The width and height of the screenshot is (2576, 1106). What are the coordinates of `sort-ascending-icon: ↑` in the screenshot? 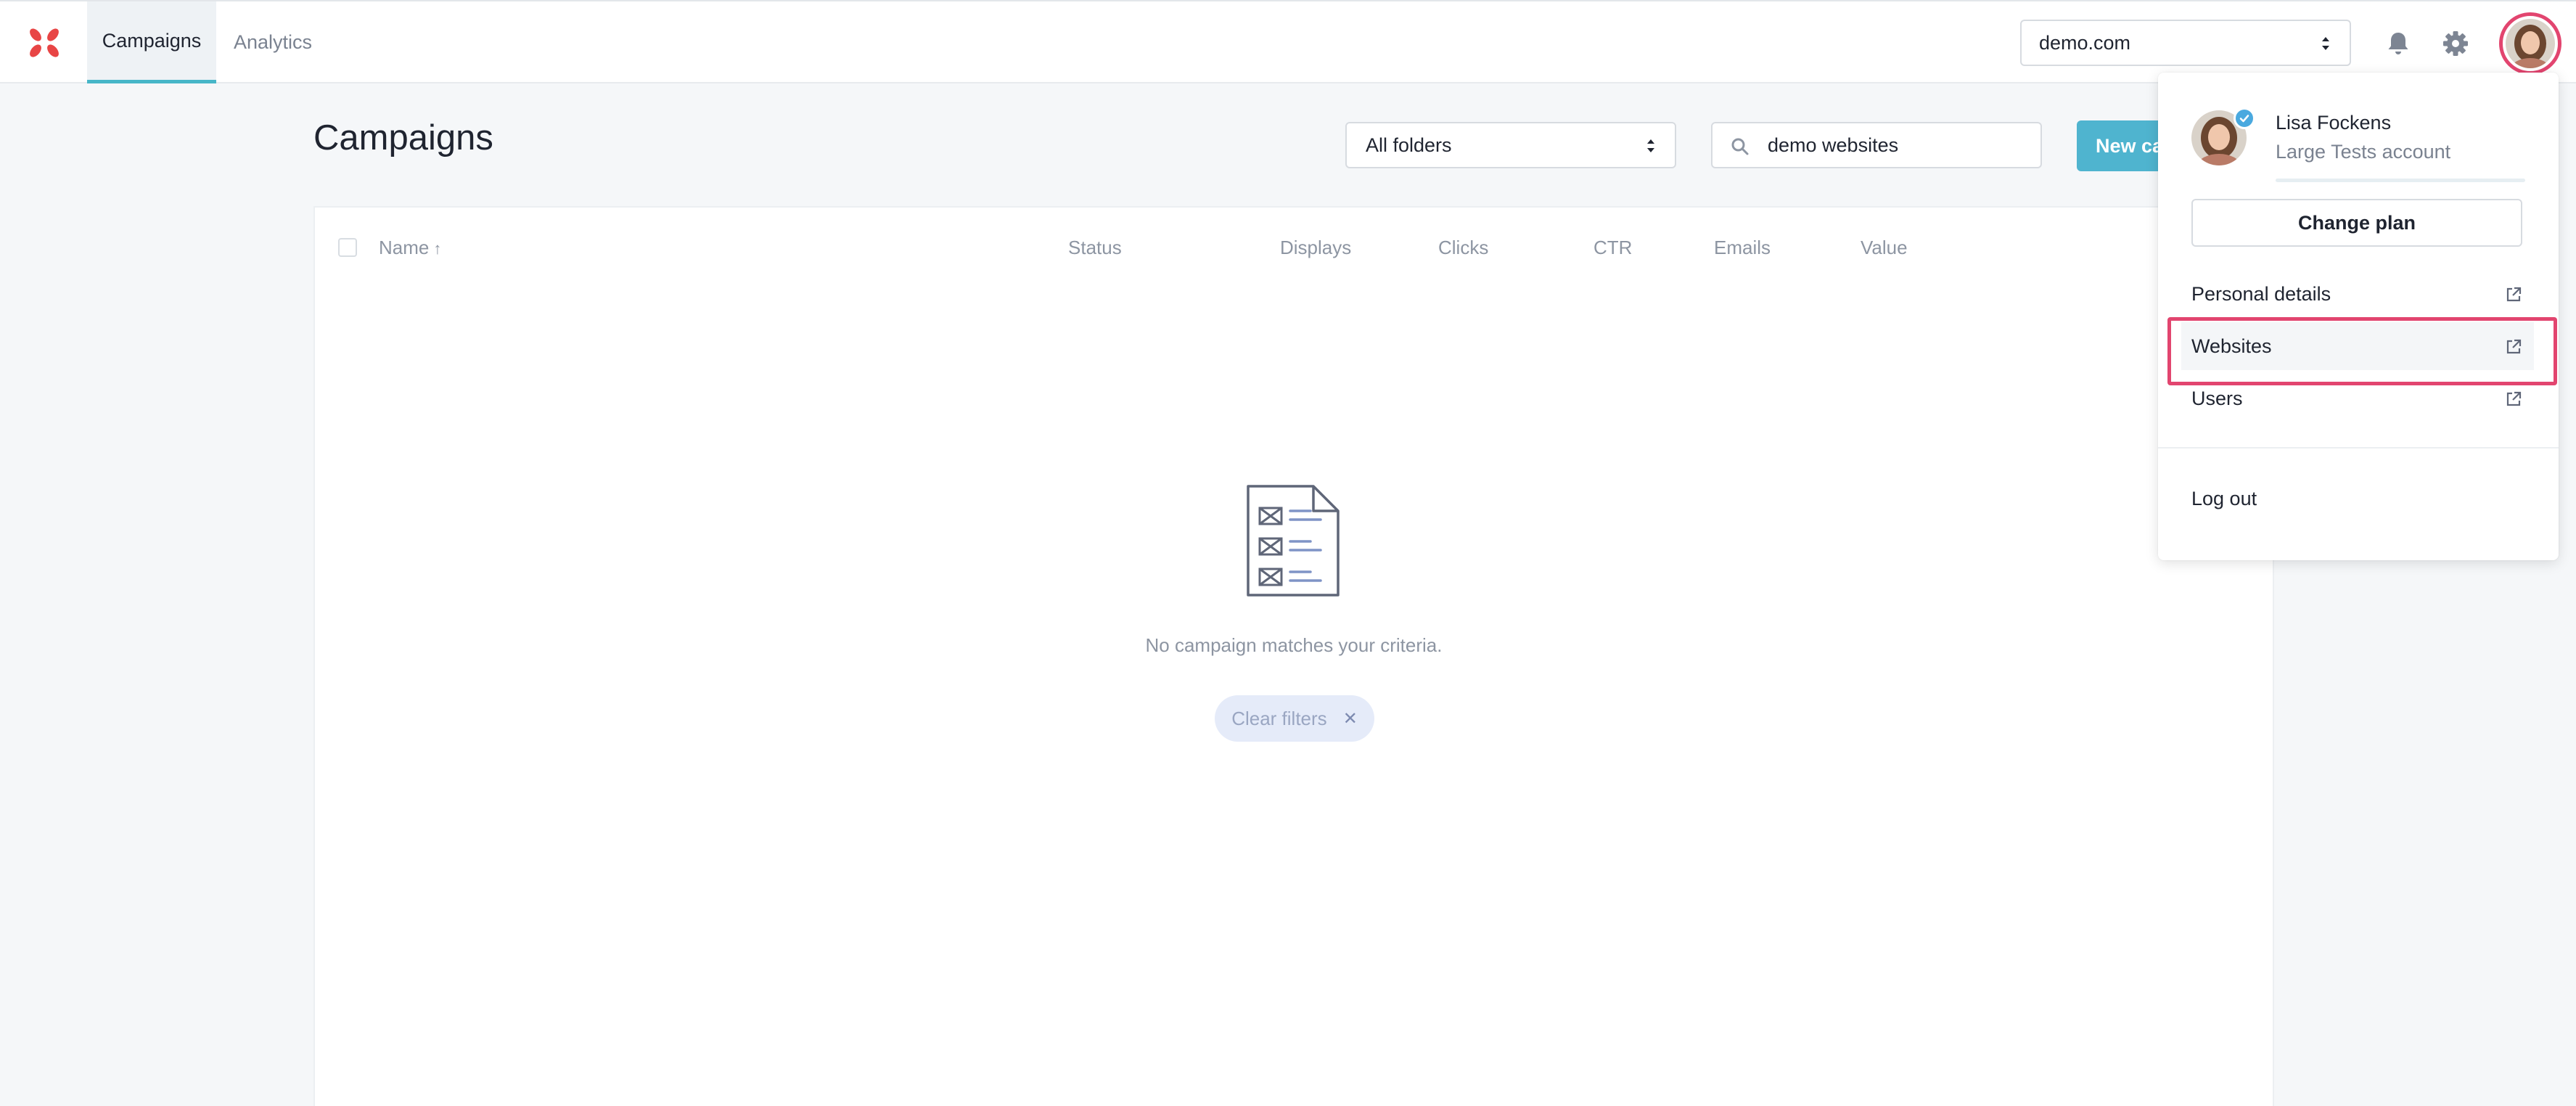 It's located at (437, 248).